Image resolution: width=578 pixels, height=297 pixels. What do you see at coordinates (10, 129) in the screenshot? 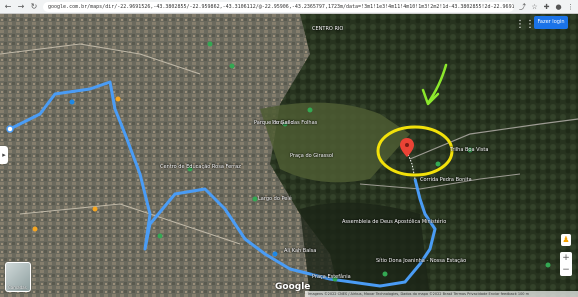
I see `start-marker-icon` at bounding box center [10, 129].